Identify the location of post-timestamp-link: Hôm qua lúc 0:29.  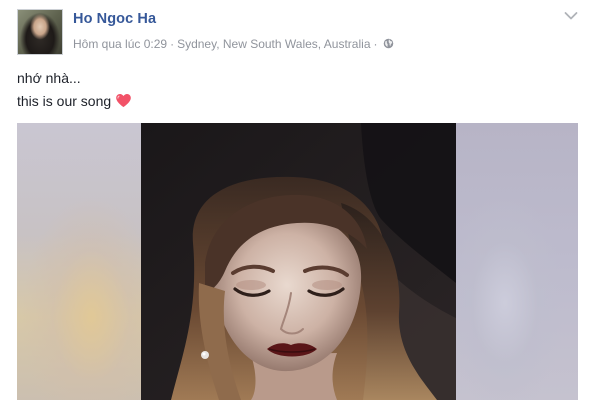
(120, 44).